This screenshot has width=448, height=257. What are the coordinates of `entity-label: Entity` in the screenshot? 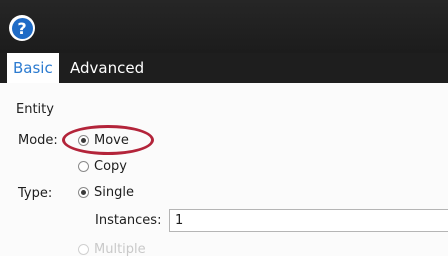 It's located at (35, 109).